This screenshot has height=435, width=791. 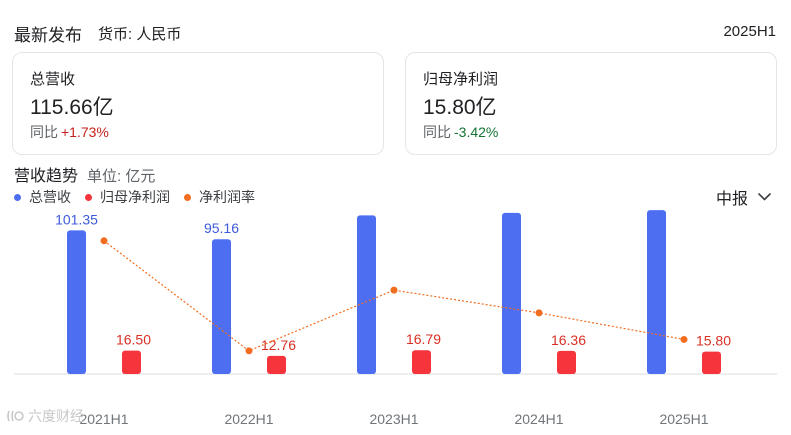 I want to click on net-profit-yoy: 同比 -3.42%, so click(x=460, y=132).